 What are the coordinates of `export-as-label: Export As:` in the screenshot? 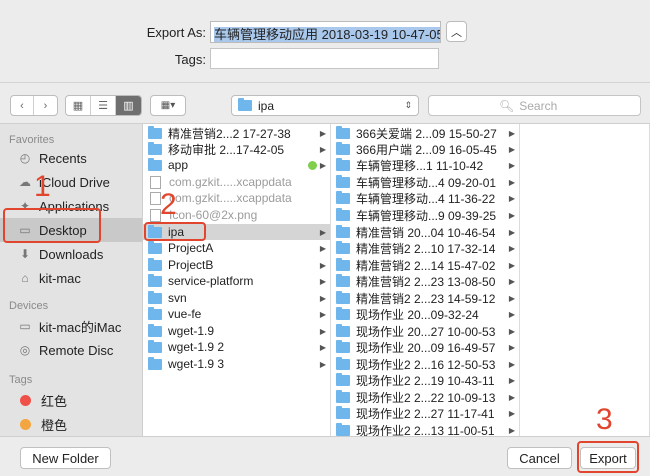 It's located at (176, 32).